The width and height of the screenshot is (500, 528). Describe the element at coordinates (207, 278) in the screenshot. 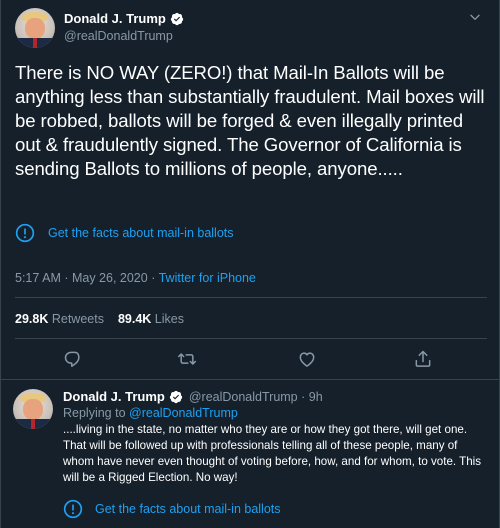

I see `tweet-source: Twitter for iPhone` at that location.